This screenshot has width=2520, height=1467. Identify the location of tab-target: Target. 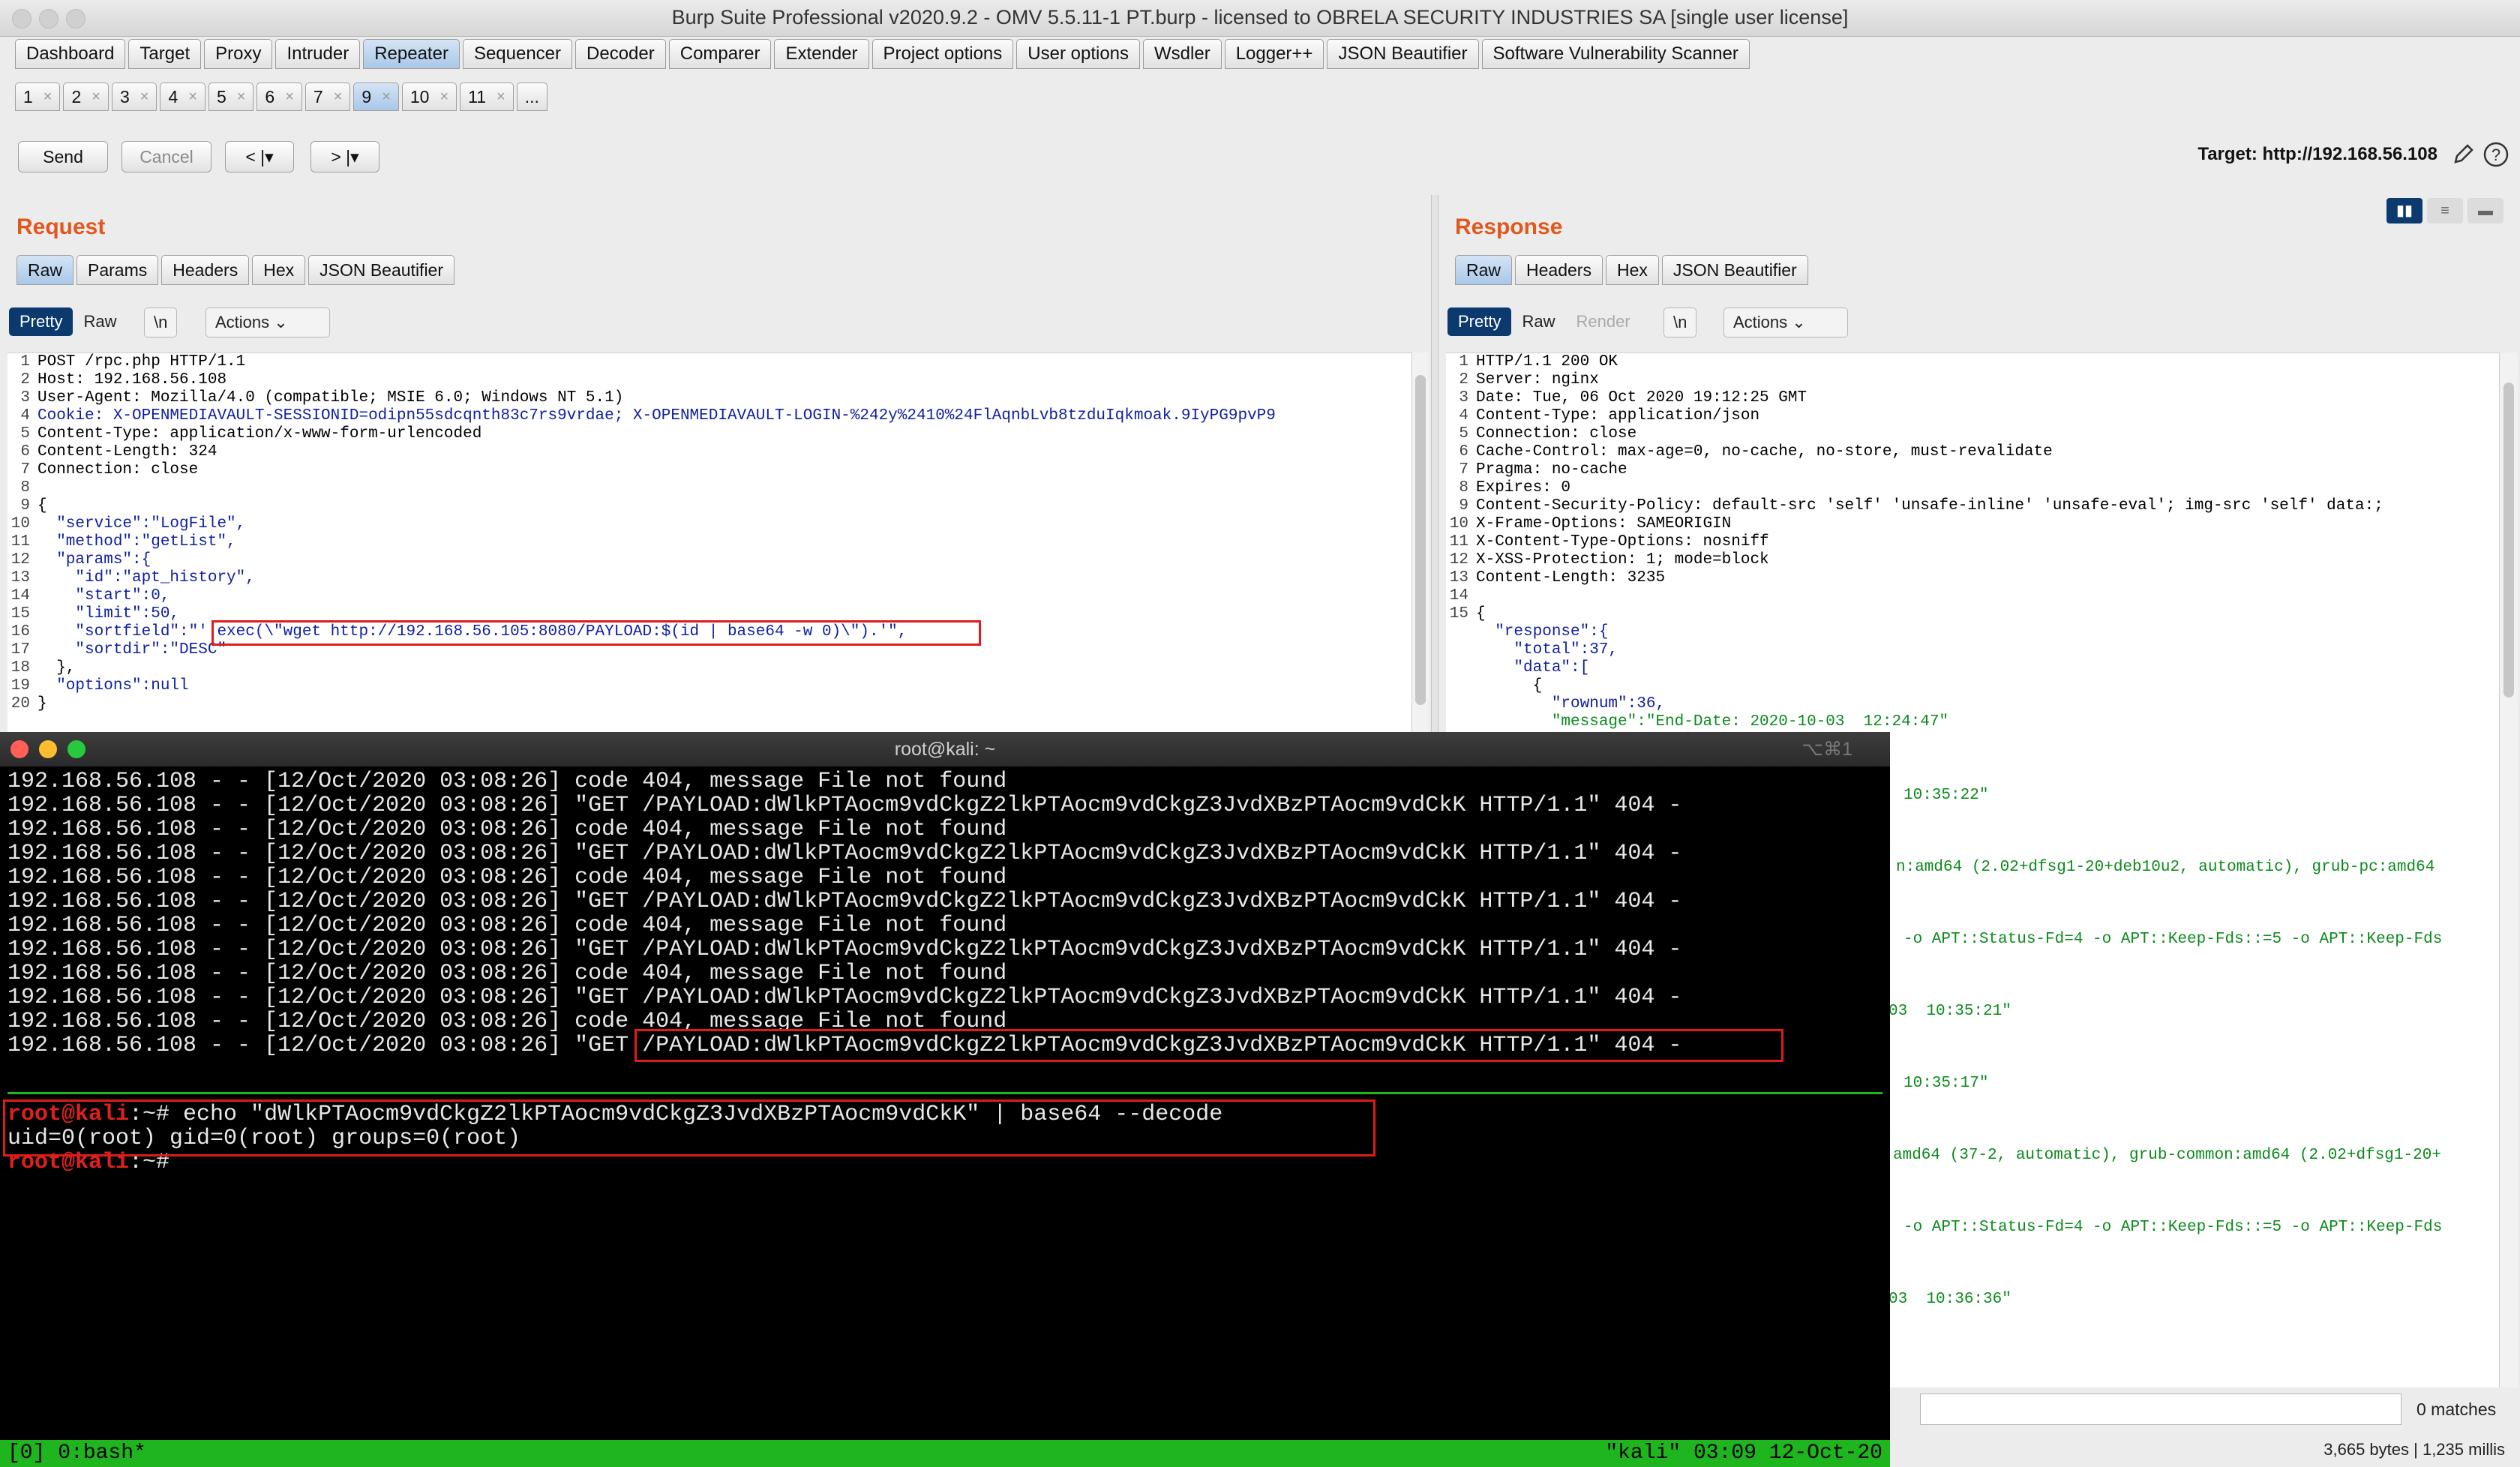
(165, 54).